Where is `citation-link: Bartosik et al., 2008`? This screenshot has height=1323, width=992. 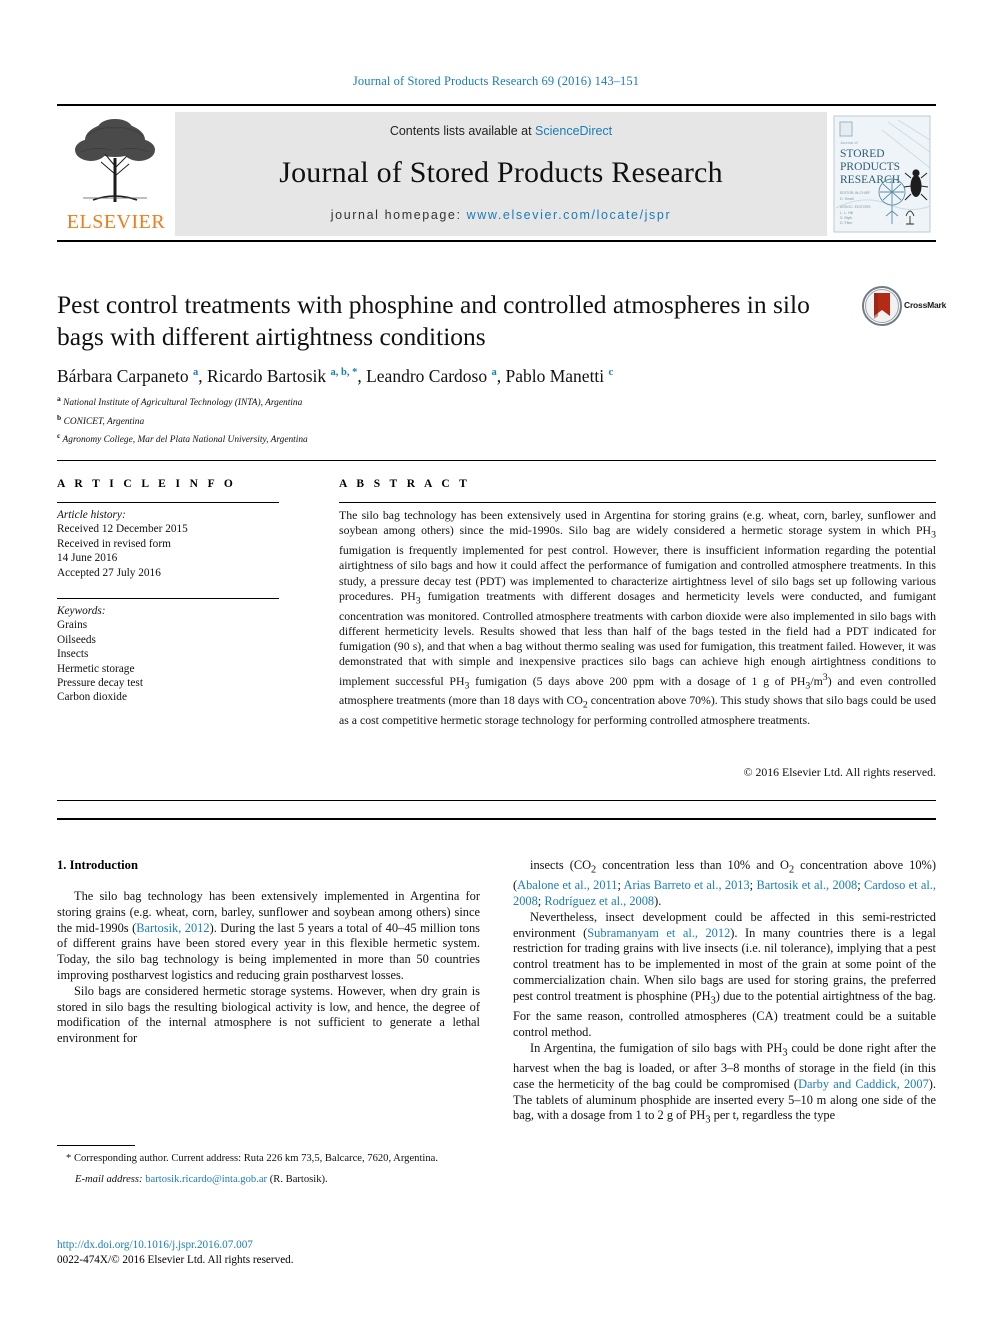
citation-link: Bartosik et al., 2008 is located at coordinates (806, 885).